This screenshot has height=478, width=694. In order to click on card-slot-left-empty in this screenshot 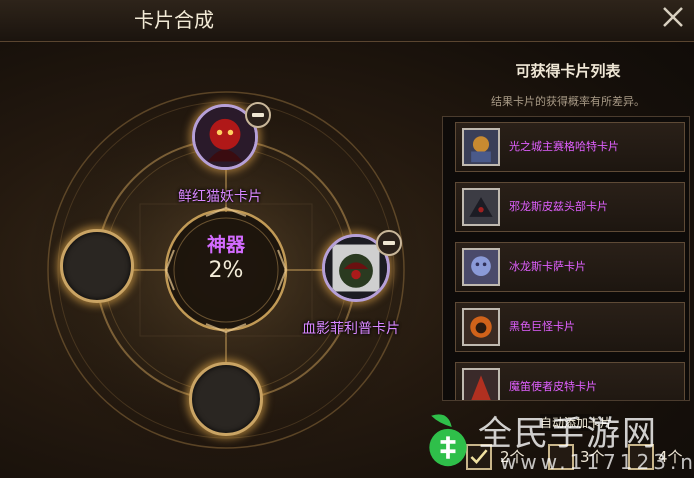, I will do `click(97, 266)`.